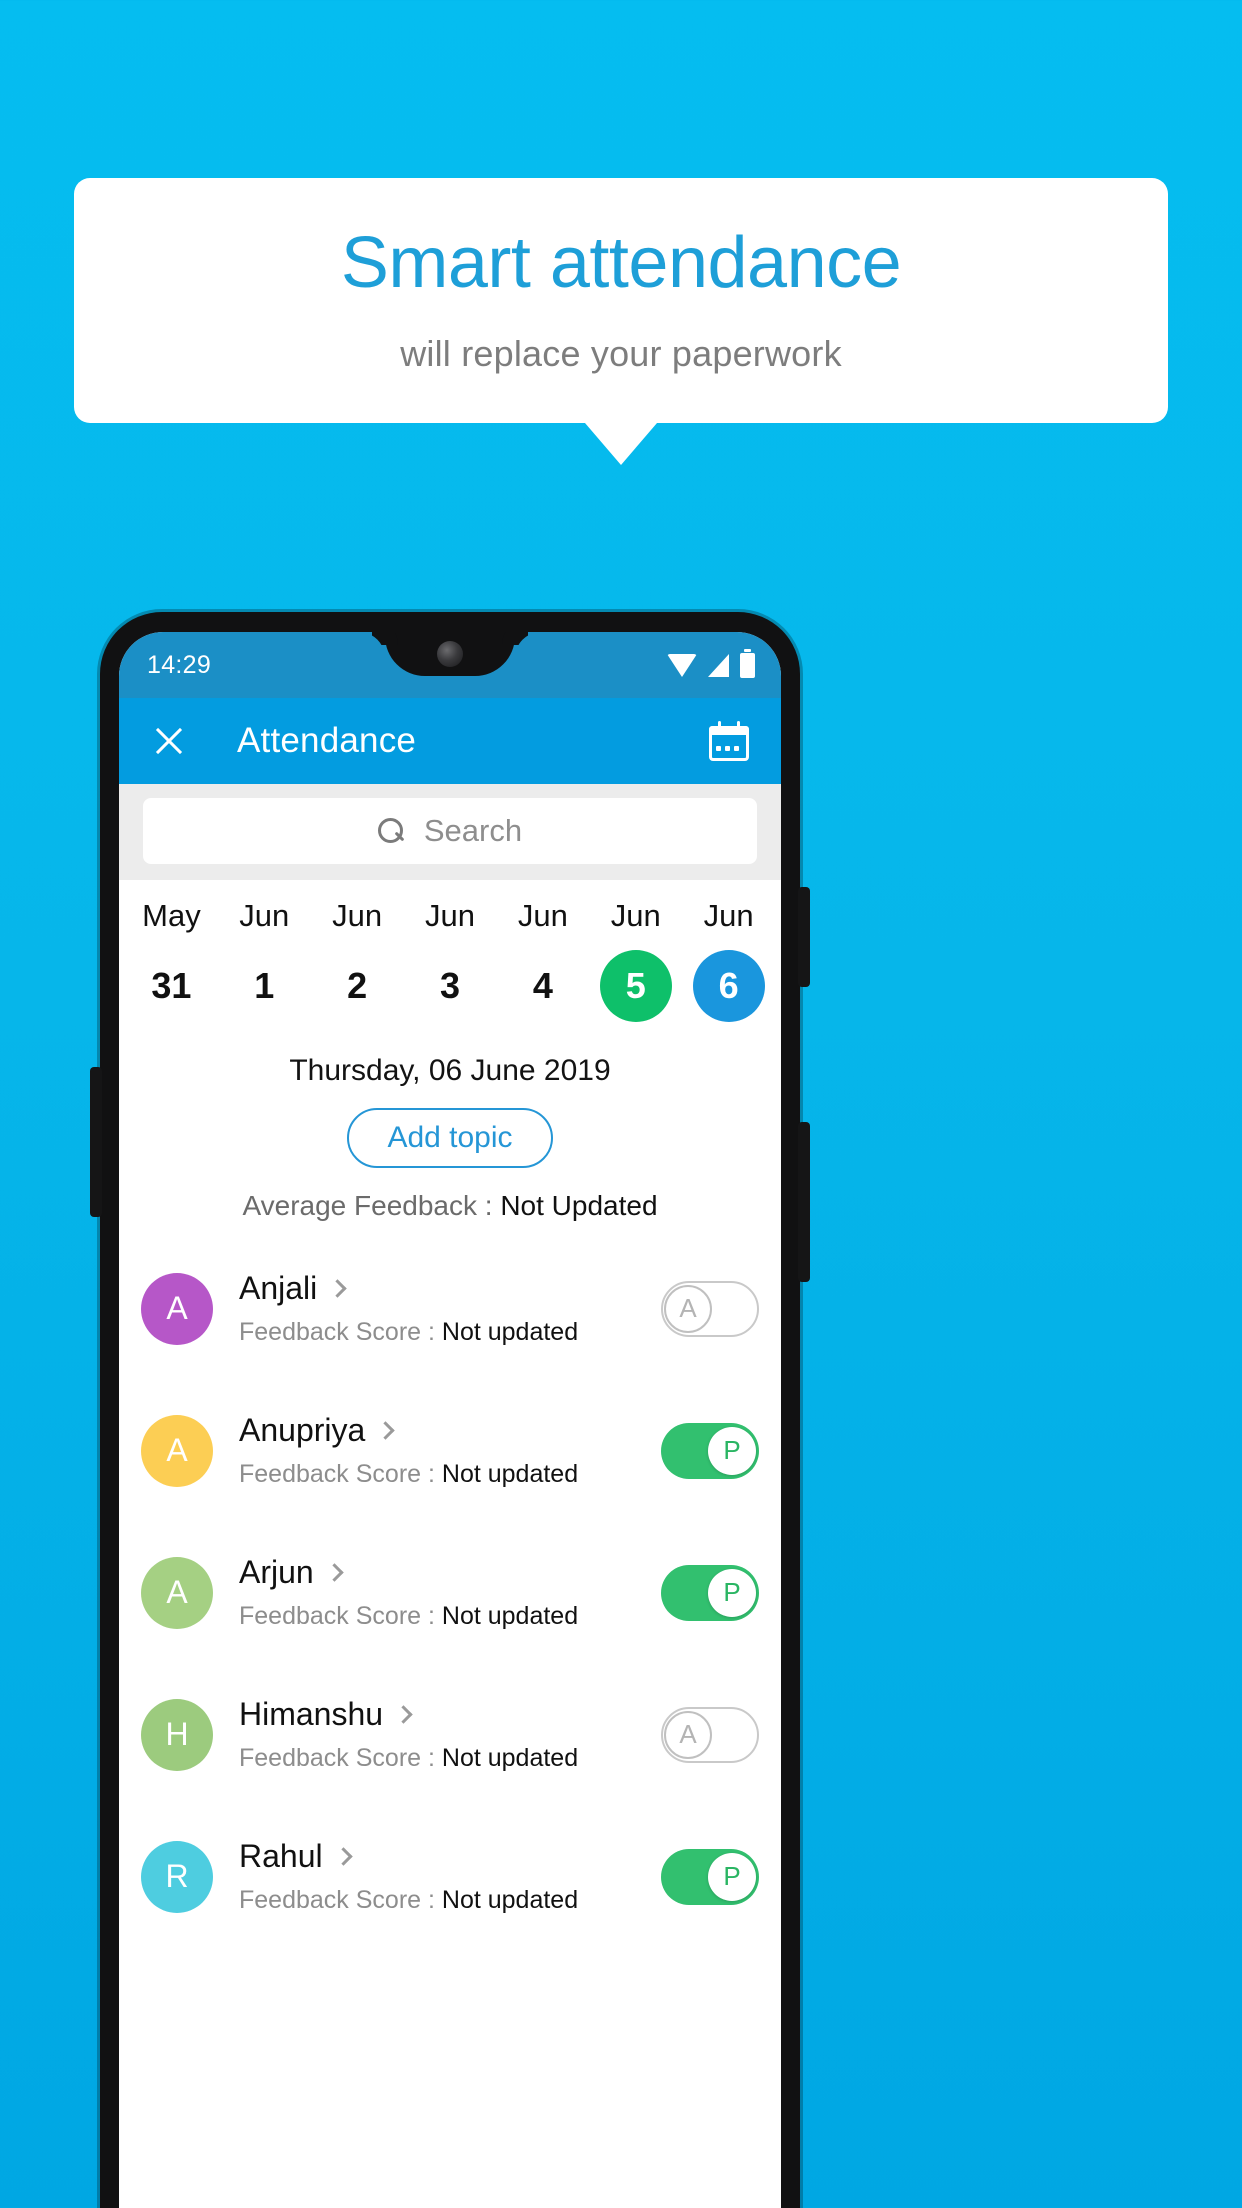 This screenshot has width=1242, height=2208. What do you see at coordinates (179, 664) in the screenshot?
I see `status-time: 14:29` at bounding box center [179, 664].